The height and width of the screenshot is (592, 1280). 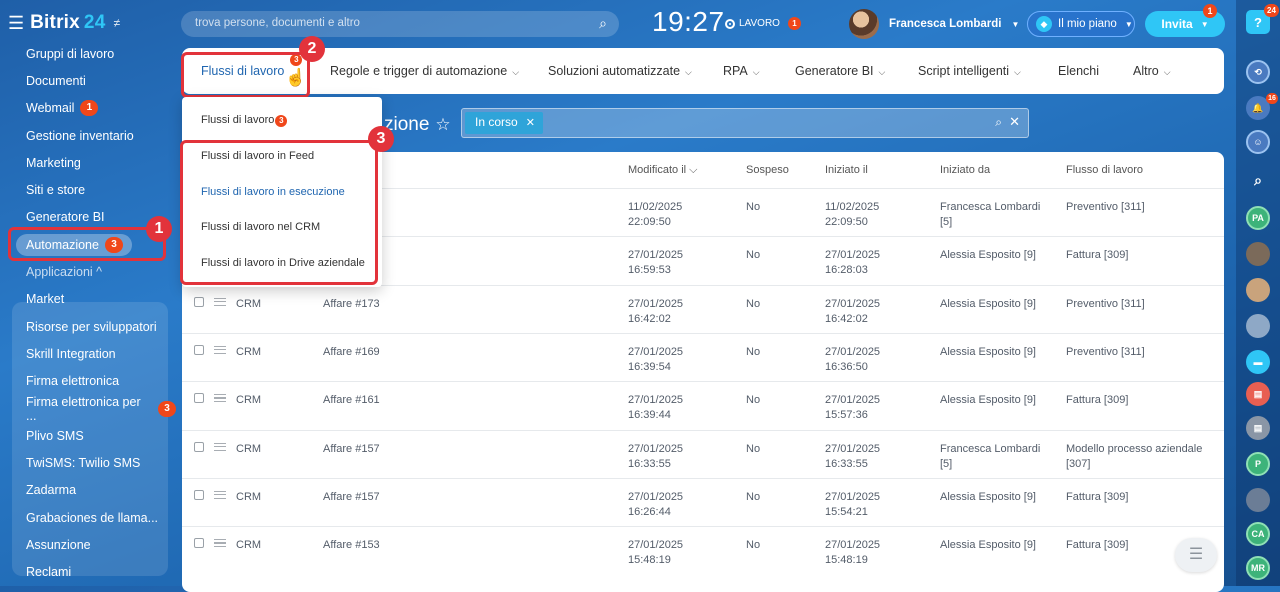 I want to click on sidebar-item-risorse: Risorse per sviluppatori, so click(x=88, y=326).